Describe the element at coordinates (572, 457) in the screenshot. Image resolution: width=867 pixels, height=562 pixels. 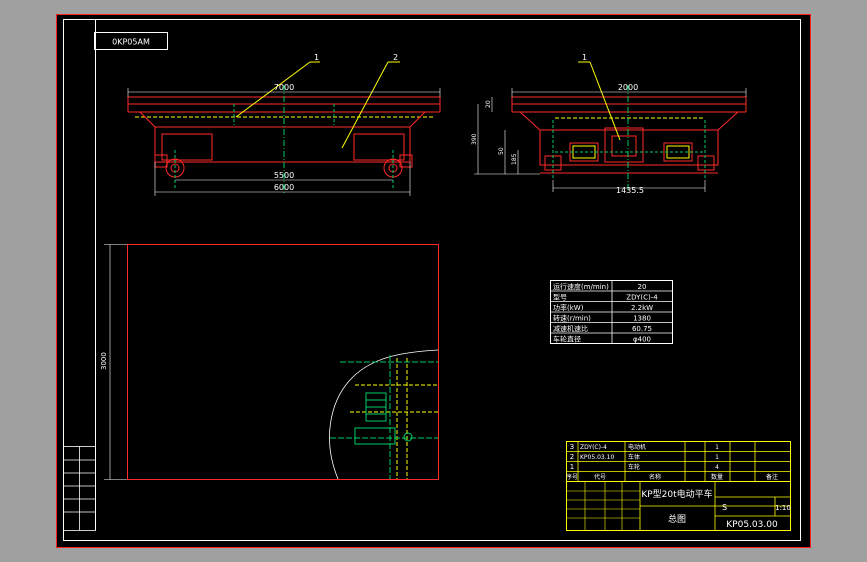
I see `part-no-1: 2` at that location.